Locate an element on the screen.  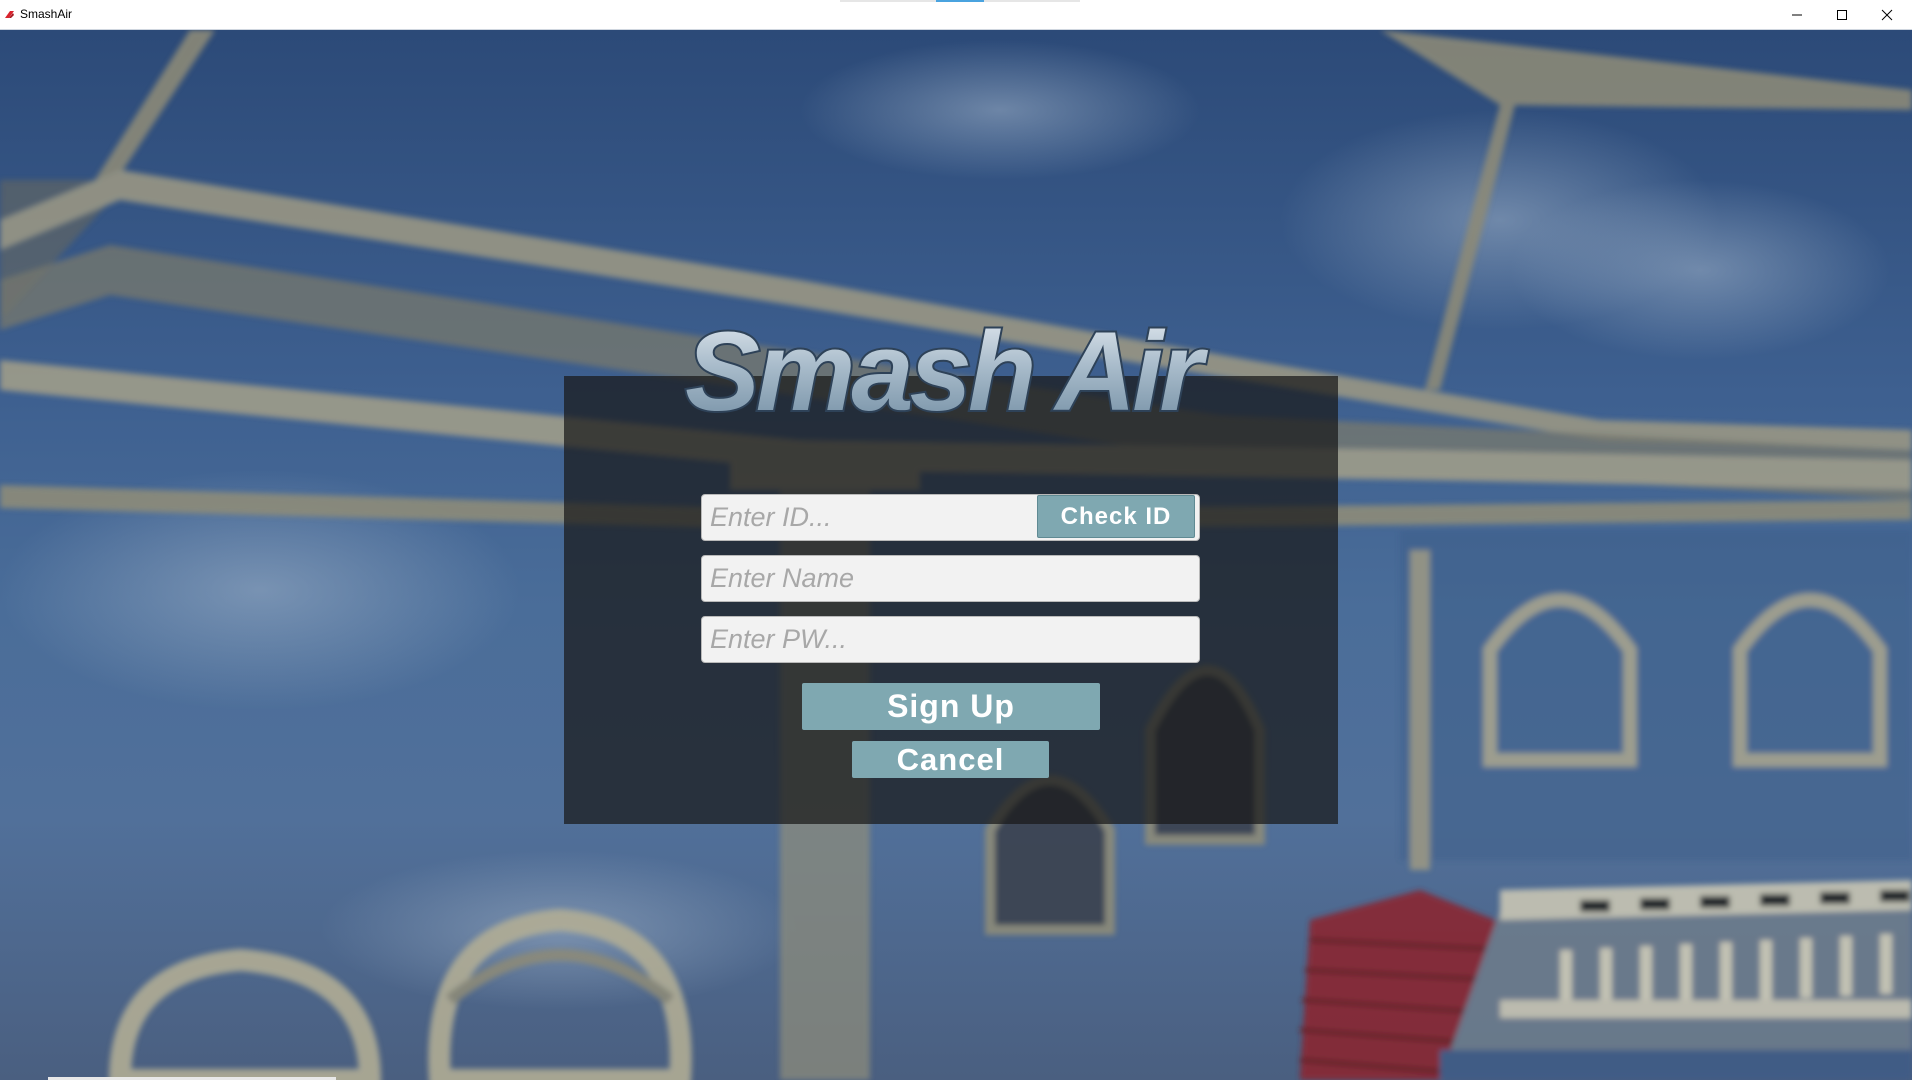
smashair-app-icon is located at coordinates (9, 14).